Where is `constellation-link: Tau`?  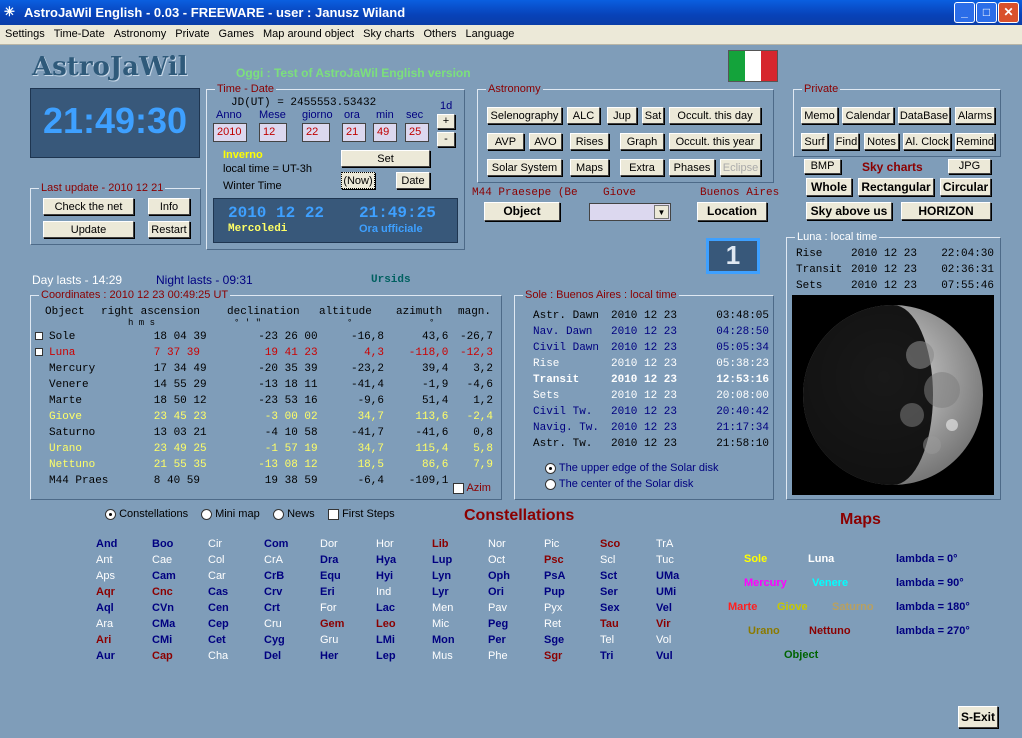
constellation-link: Tau is located at coordinates (610, 626).